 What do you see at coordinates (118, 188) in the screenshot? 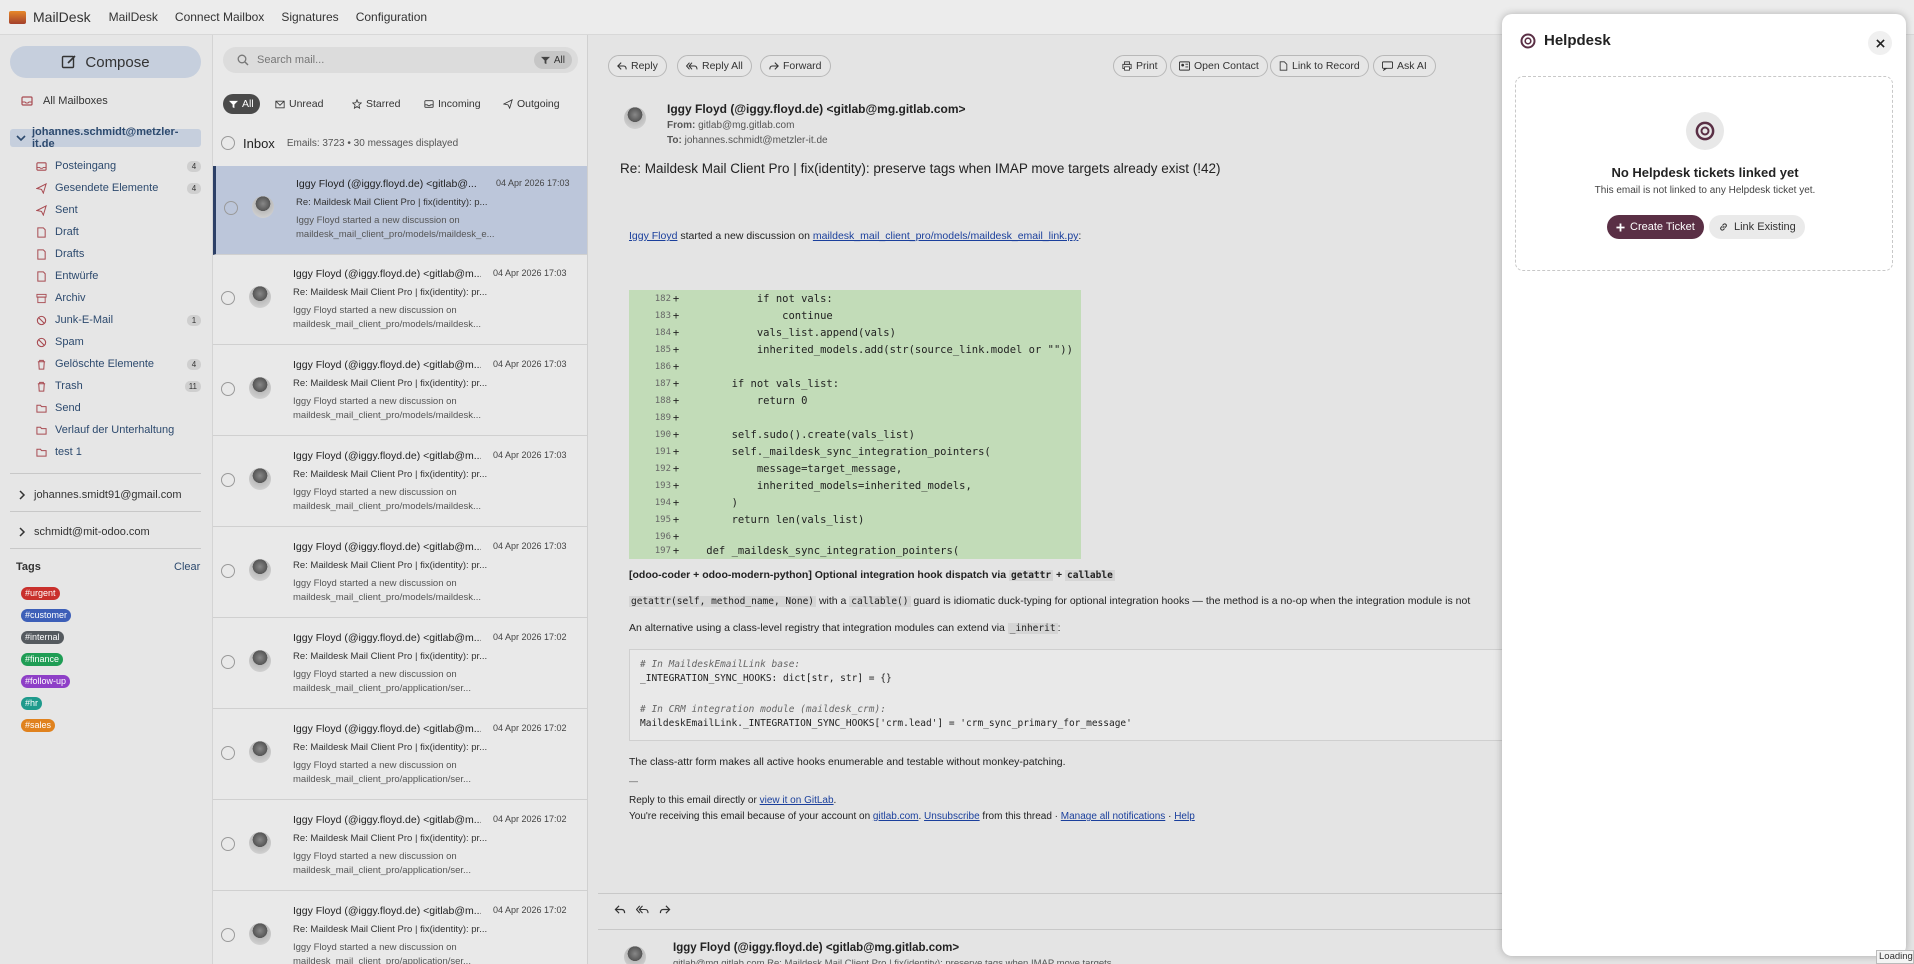
I see `folder-gesendete-elemente: Gesendete Elemente 4` at bounding box center [118, 188].